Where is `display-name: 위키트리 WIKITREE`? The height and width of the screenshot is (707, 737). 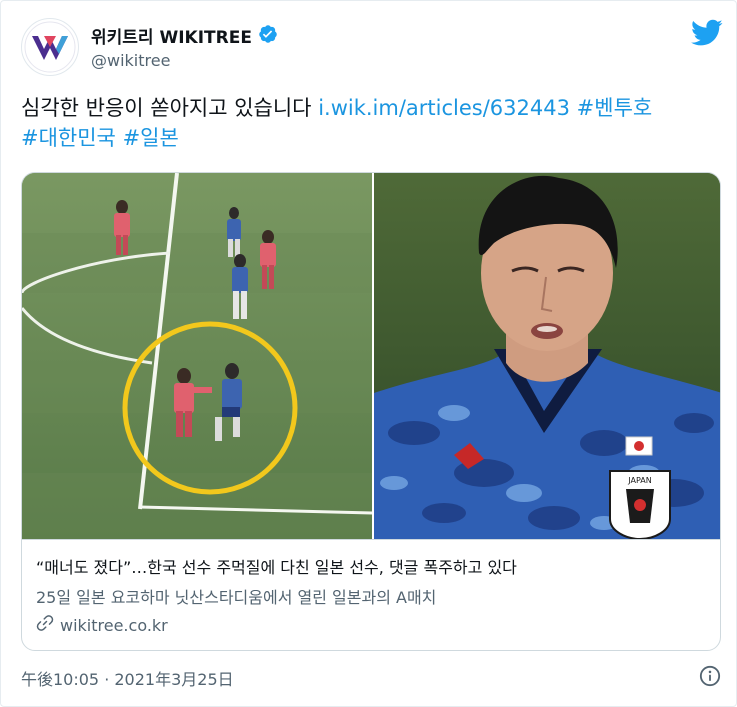
display-name: 위키트리 WIKITREE is located at coordinates (171, 35).